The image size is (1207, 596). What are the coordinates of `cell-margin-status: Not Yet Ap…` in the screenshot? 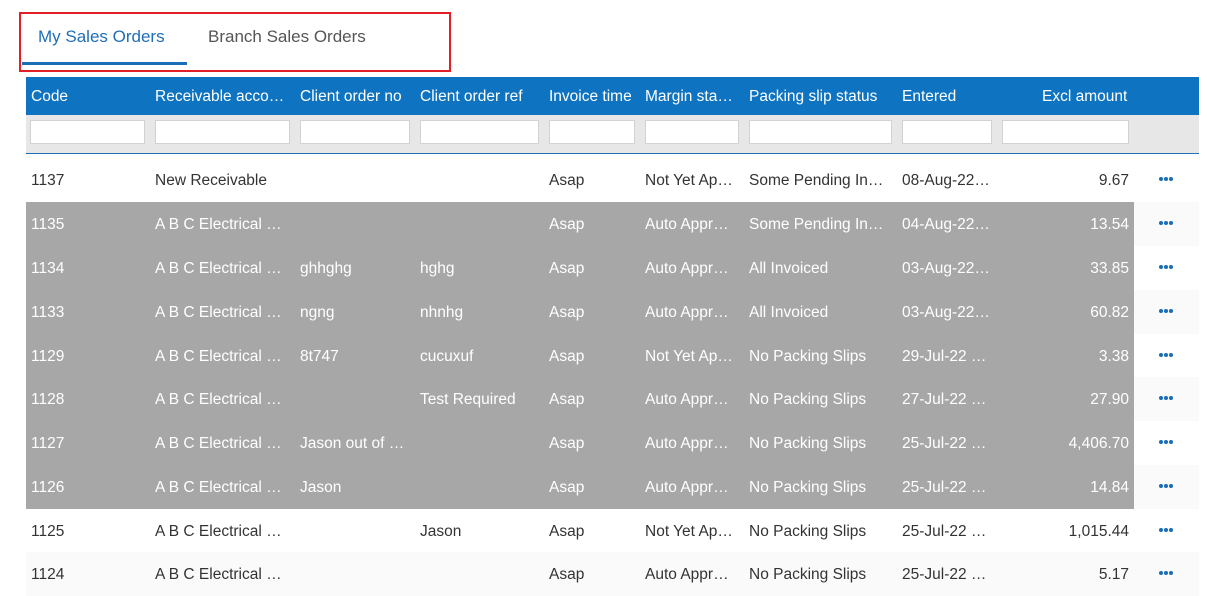 It's located at (689, 180).